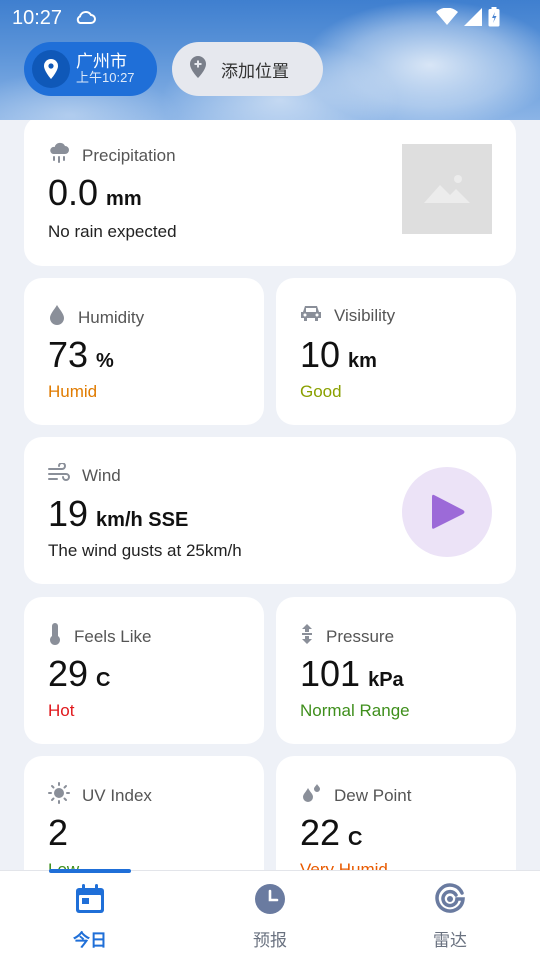 Image resolution: width=540 pixels, height=960 pixels. I want to click on tab-forecast-label: 预报, so click(270, 940).